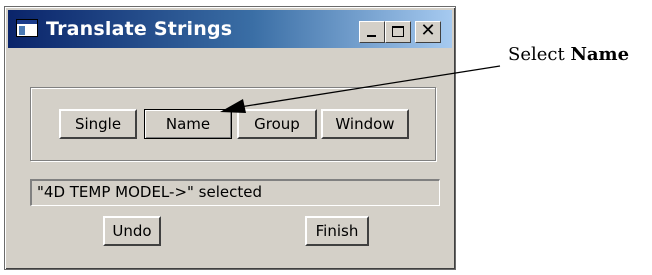  I want to click on single-button: Single, so click(98, 124).